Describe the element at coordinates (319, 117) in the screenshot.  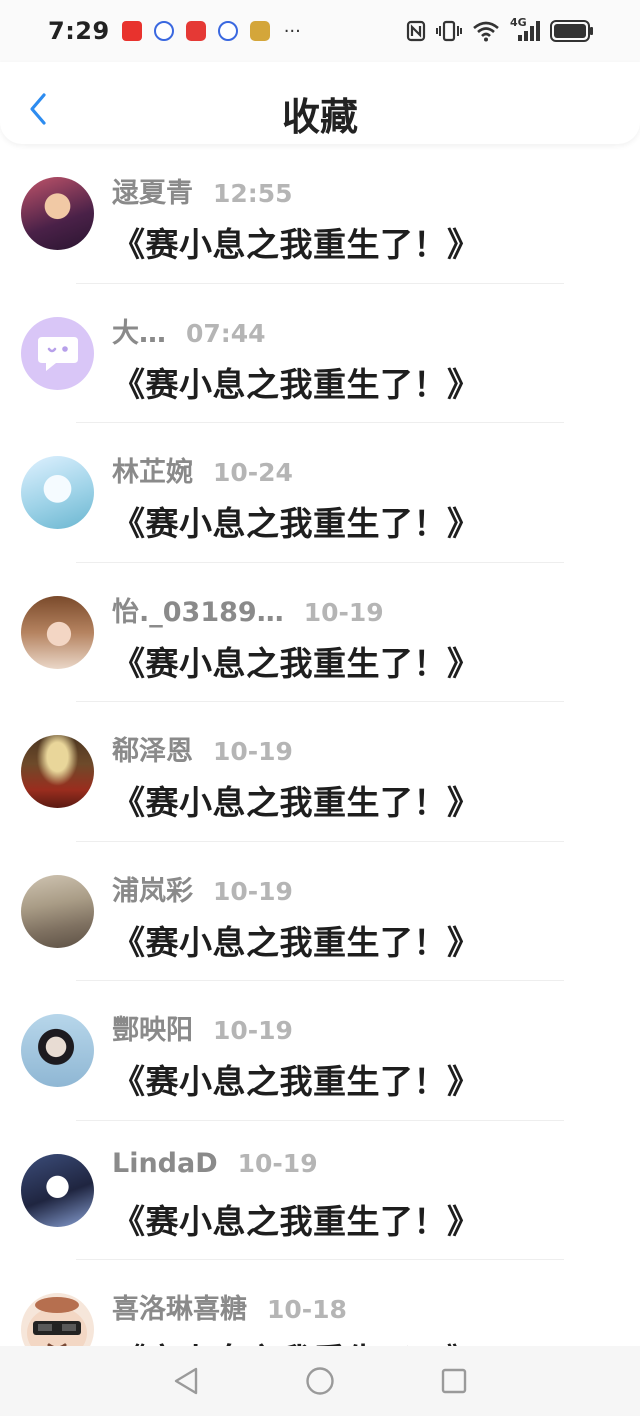
I see `page-title: 收藏` at that location.